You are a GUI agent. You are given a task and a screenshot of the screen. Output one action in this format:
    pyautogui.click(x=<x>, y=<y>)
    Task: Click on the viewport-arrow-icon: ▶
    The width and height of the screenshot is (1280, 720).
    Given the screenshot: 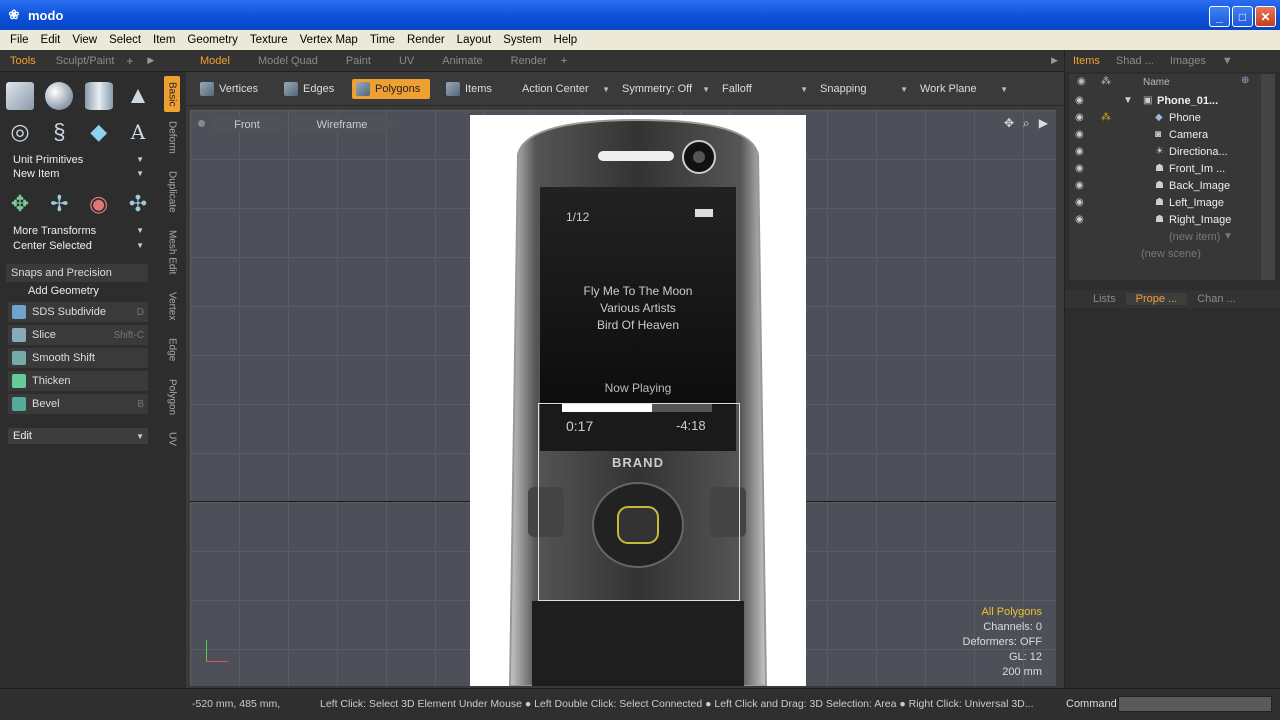 What is the action you would take?
    pyautogui.click(x=1043, y=123)
    